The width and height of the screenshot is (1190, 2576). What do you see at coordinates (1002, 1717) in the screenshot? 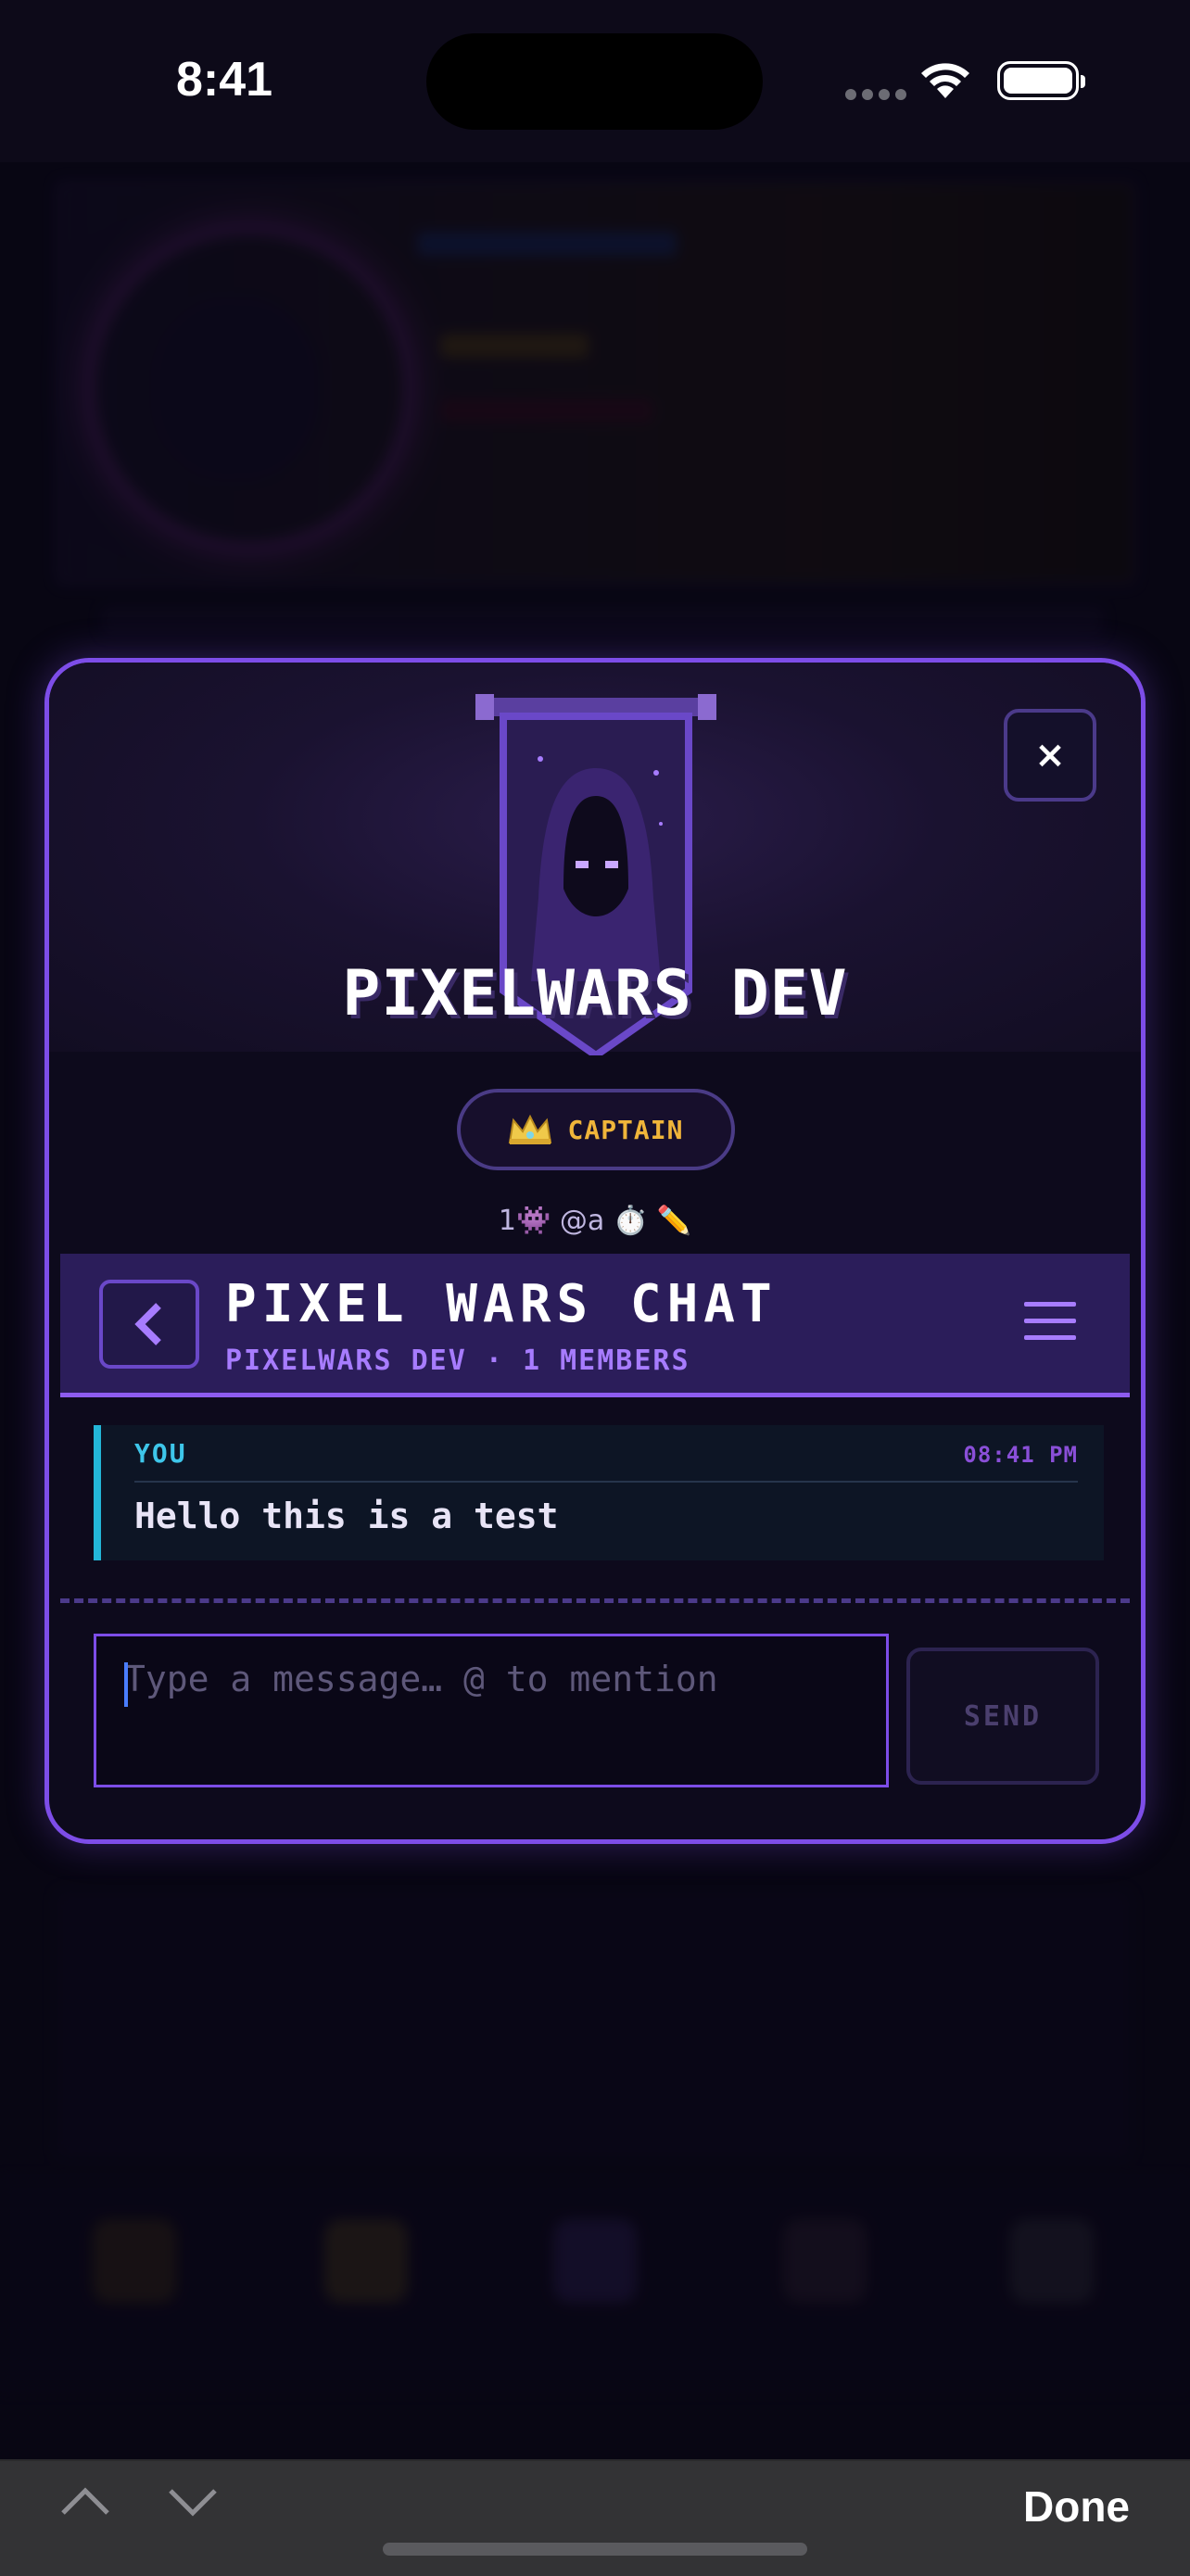
I see `send-button: SEND` at bounding box center [1002, 1717].